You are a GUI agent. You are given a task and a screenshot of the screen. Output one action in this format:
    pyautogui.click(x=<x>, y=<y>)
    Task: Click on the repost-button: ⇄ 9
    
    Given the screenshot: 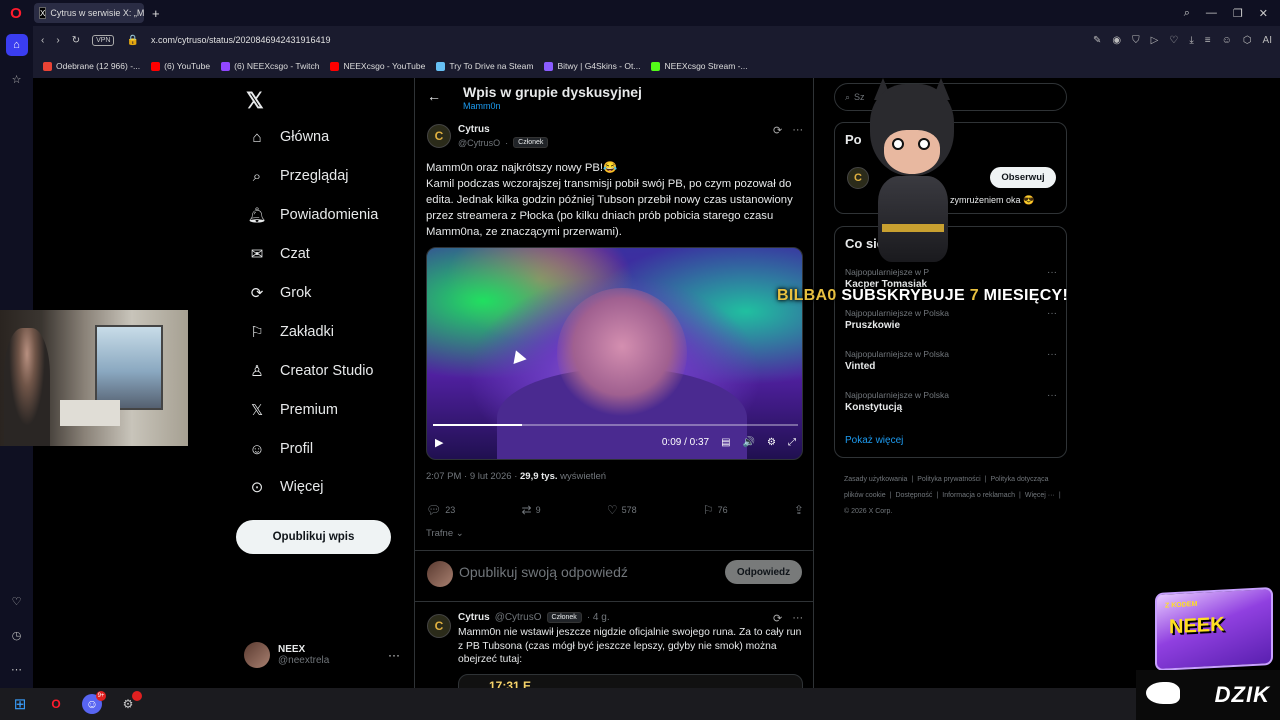 What is the action you would take?
    pyautogui.click(x=531, y=510)
    